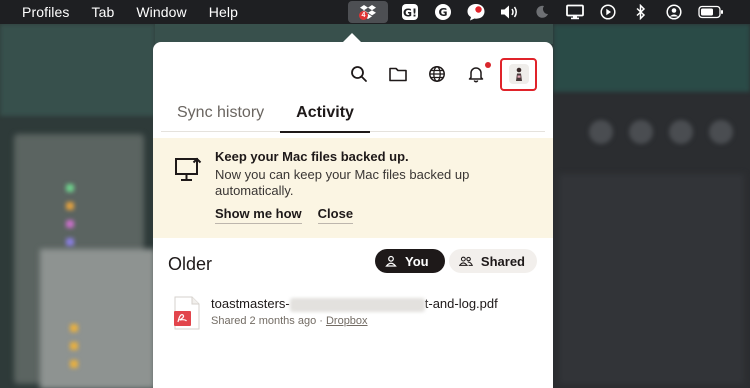 This screenshot has width=750, height=388. I want to click on file-meta: Shared 2 months ago · Dropbox, so click(289, 321).